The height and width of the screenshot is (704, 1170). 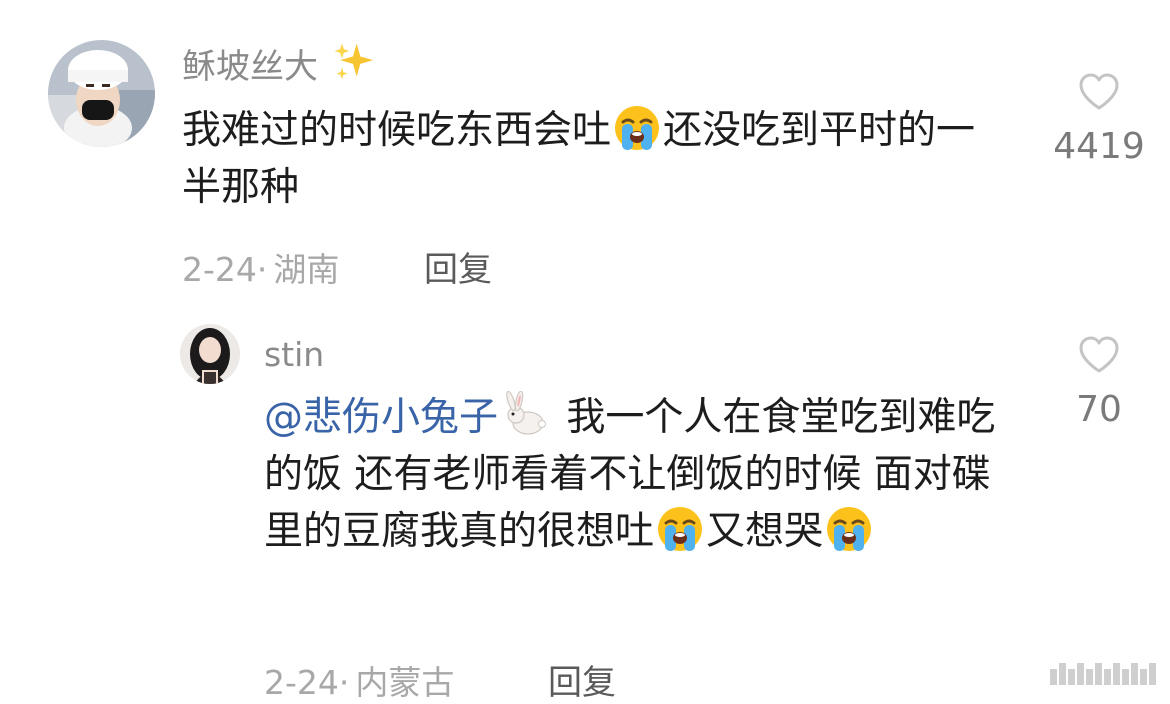 I want to click on comment-meta: 2-24· 内蒙古, so click(x=359, y=682).